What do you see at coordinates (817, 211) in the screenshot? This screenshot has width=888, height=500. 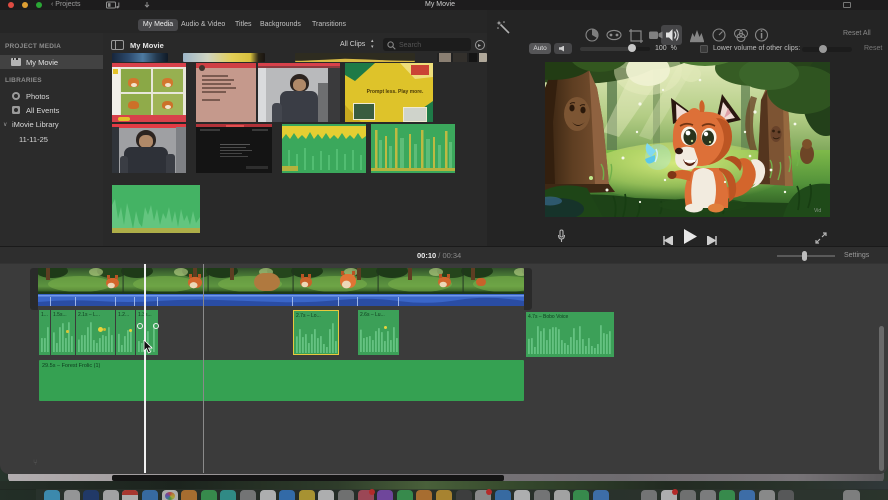 I see `svg-text: Vid` at bounding box center [817, 211].